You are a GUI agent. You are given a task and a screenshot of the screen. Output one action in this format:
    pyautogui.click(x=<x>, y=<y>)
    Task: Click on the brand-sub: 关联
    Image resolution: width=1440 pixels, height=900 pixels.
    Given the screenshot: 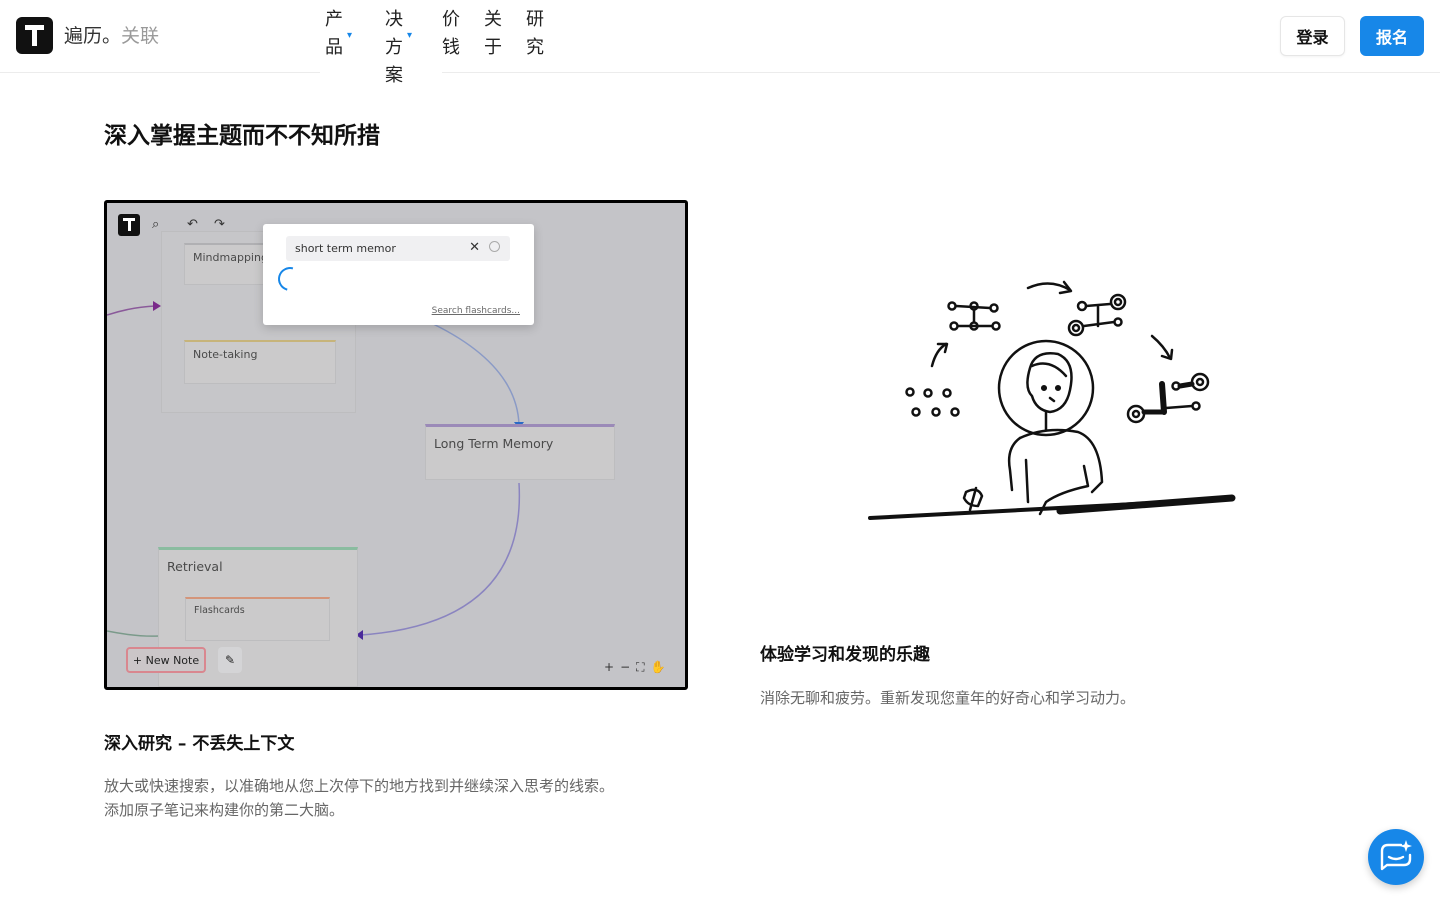 What is the action you would take?
    pyautogui.click(x=140, y=36)
    